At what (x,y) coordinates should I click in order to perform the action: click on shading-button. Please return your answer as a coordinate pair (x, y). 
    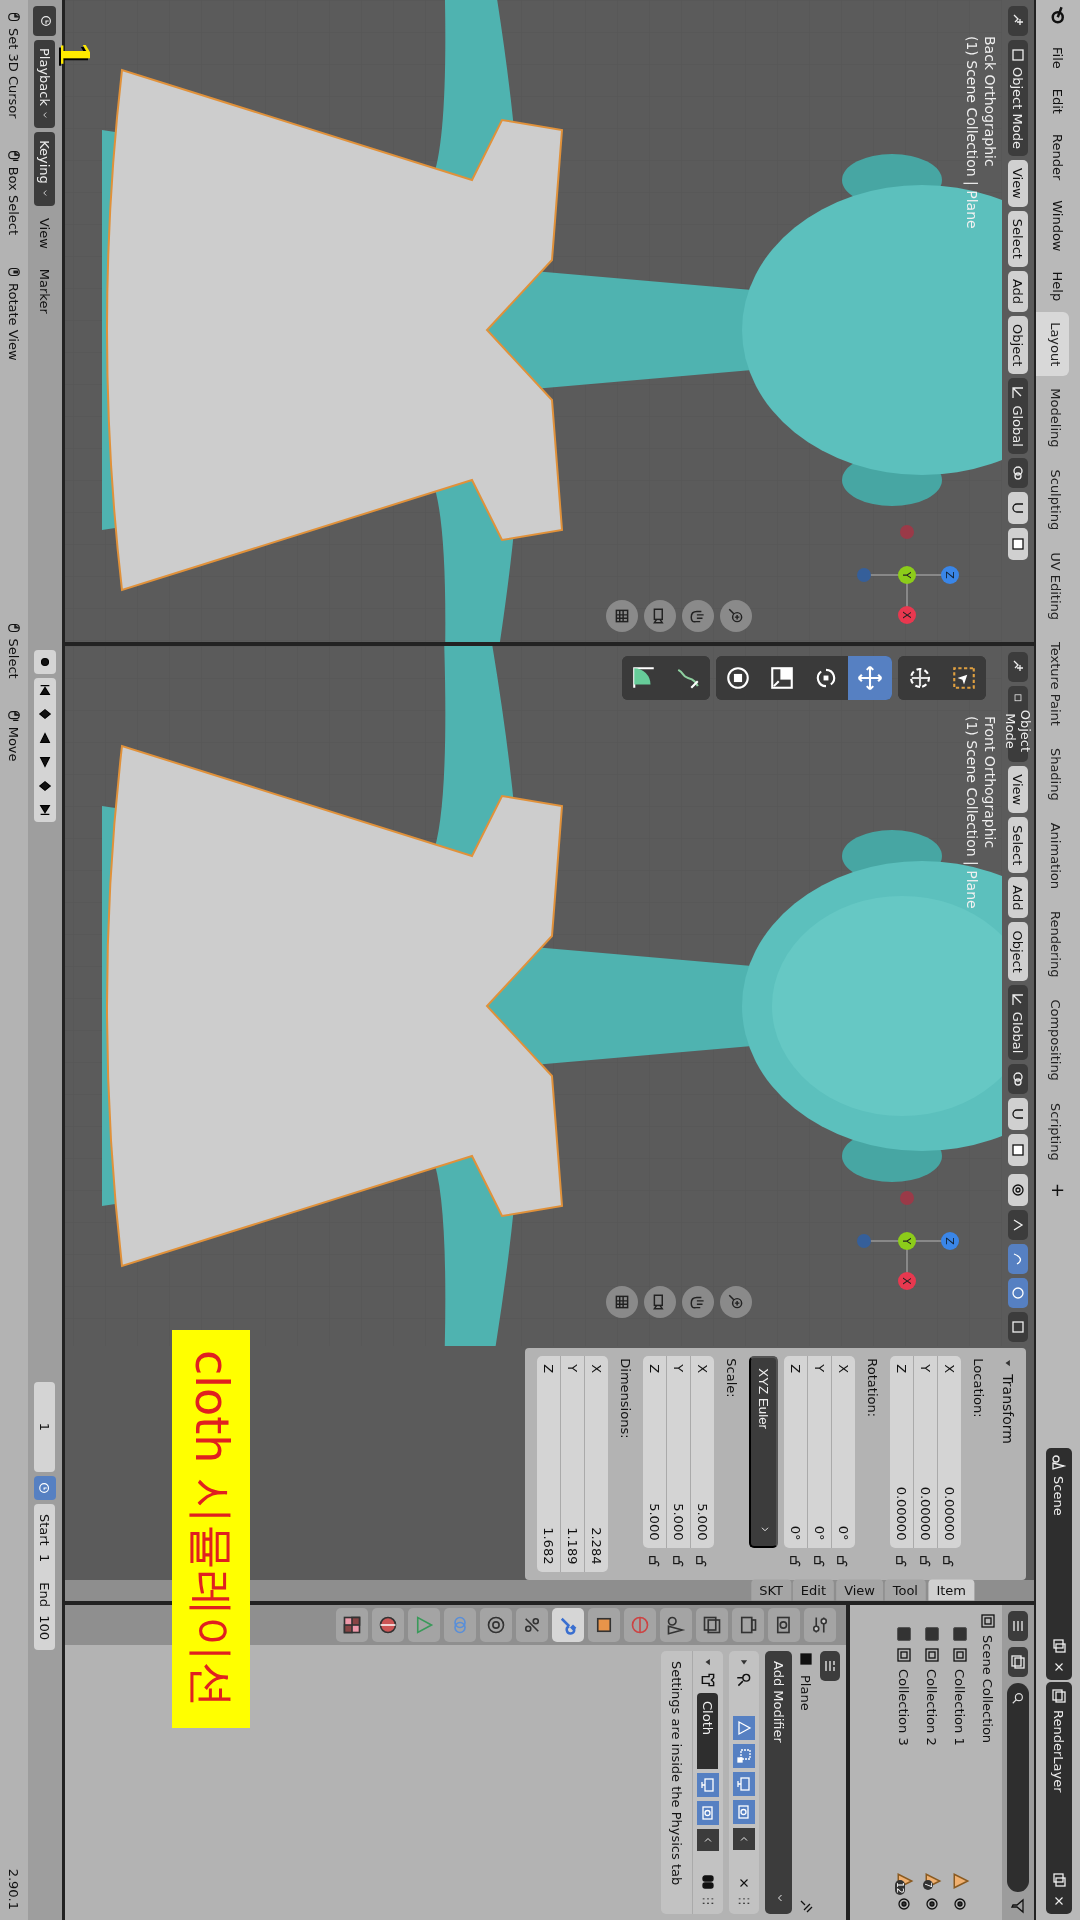
    Looking at the image, I should click on (1018, 1293).